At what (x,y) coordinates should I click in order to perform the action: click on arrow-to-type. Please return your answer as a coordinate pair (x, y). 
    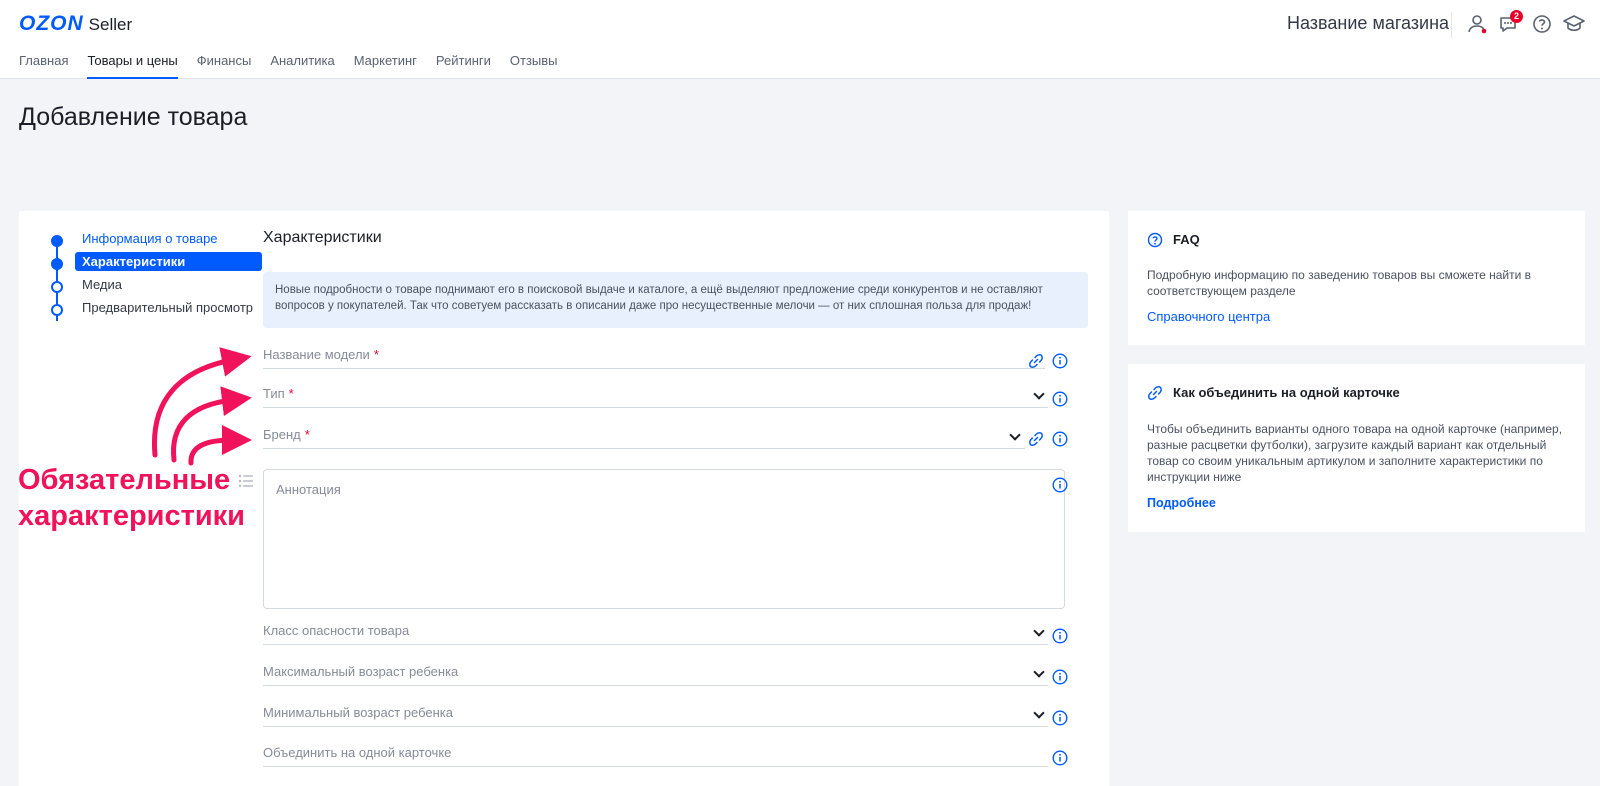
    Looking at the image, I should click on (211, 424).